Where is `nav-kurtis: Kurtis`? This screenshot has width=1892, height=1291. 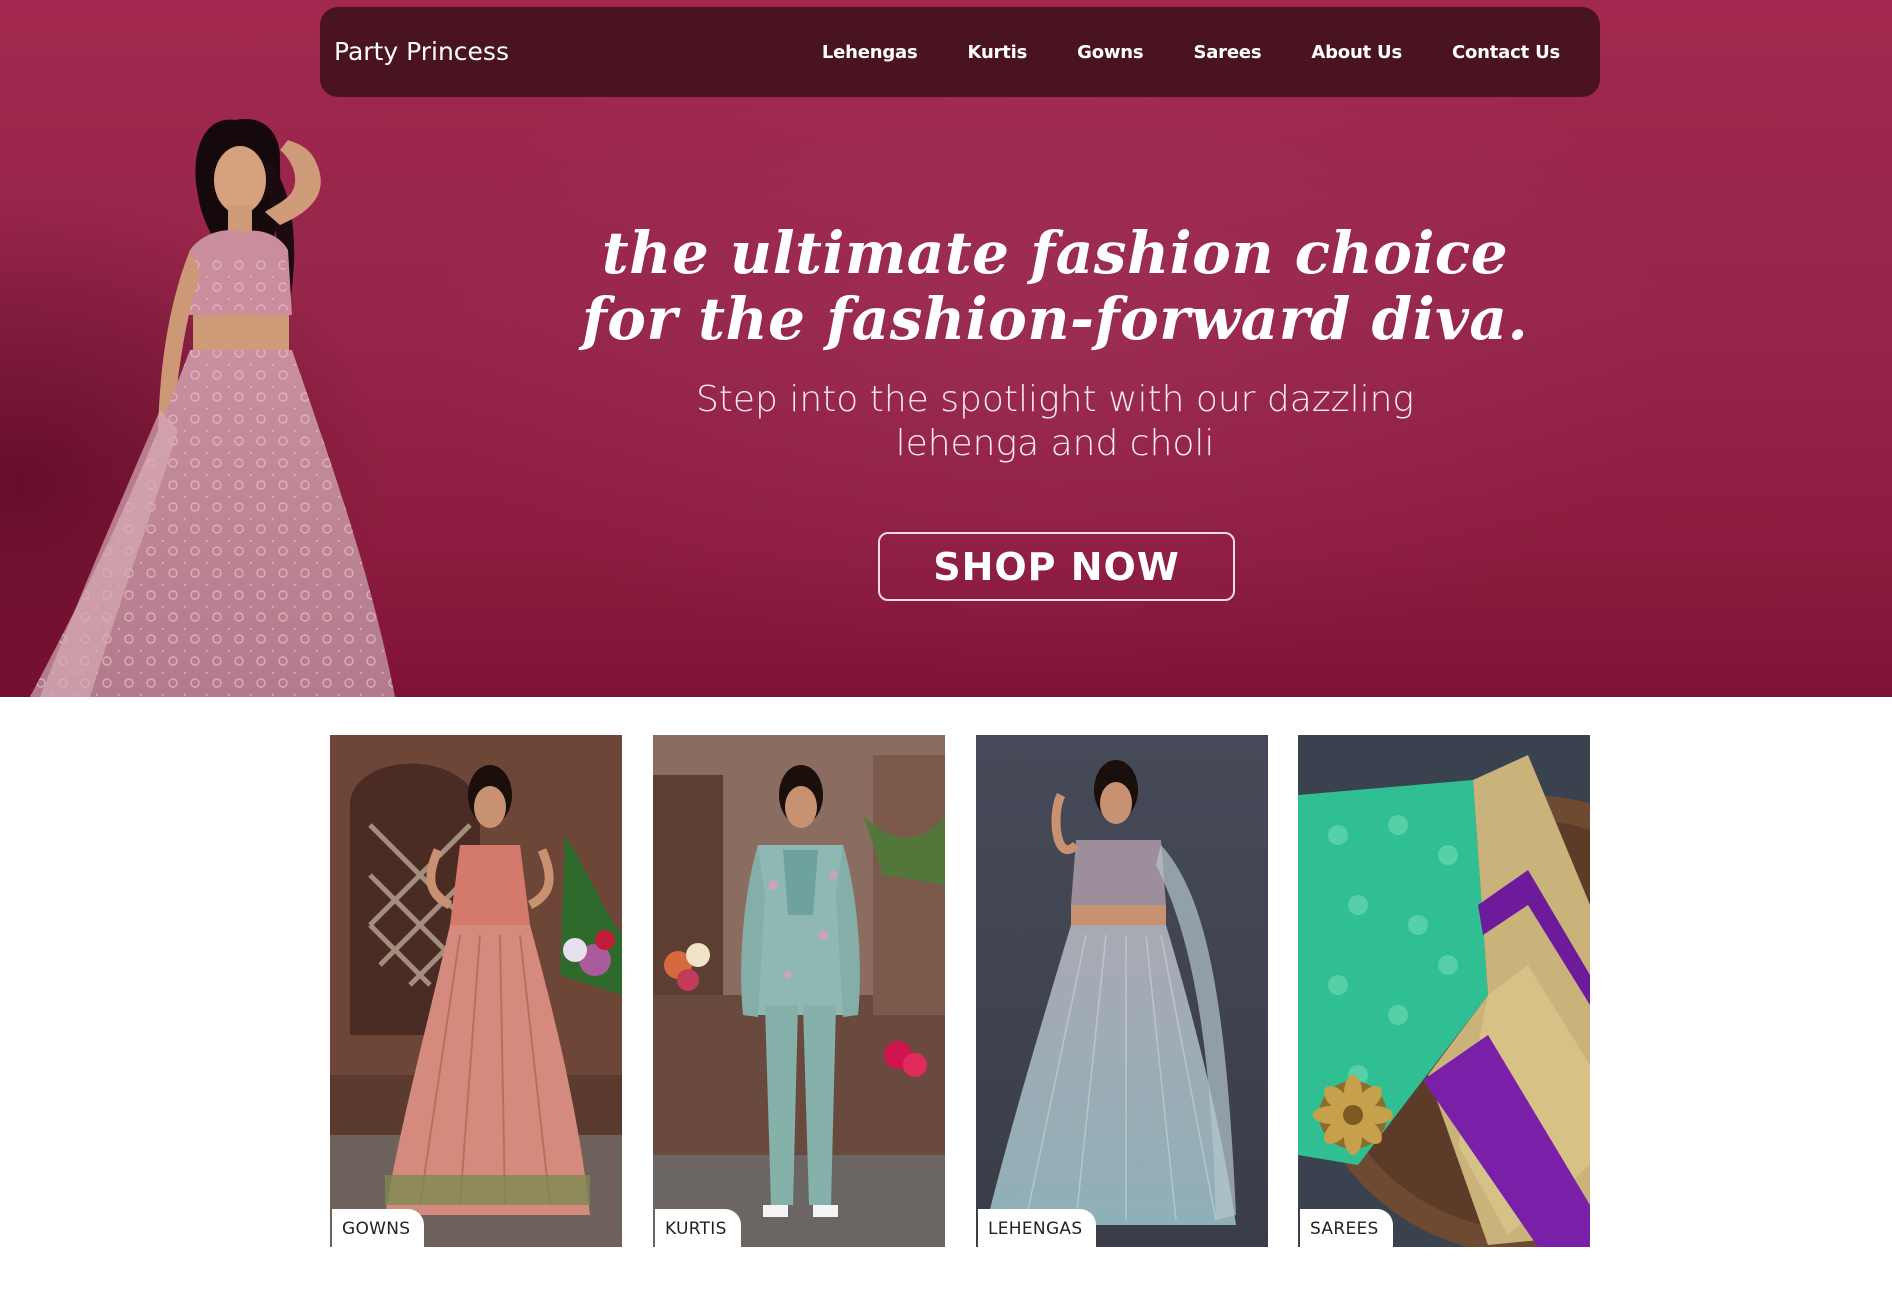 nav-kurtis: Kurtis is located at coordinates (998, 52).